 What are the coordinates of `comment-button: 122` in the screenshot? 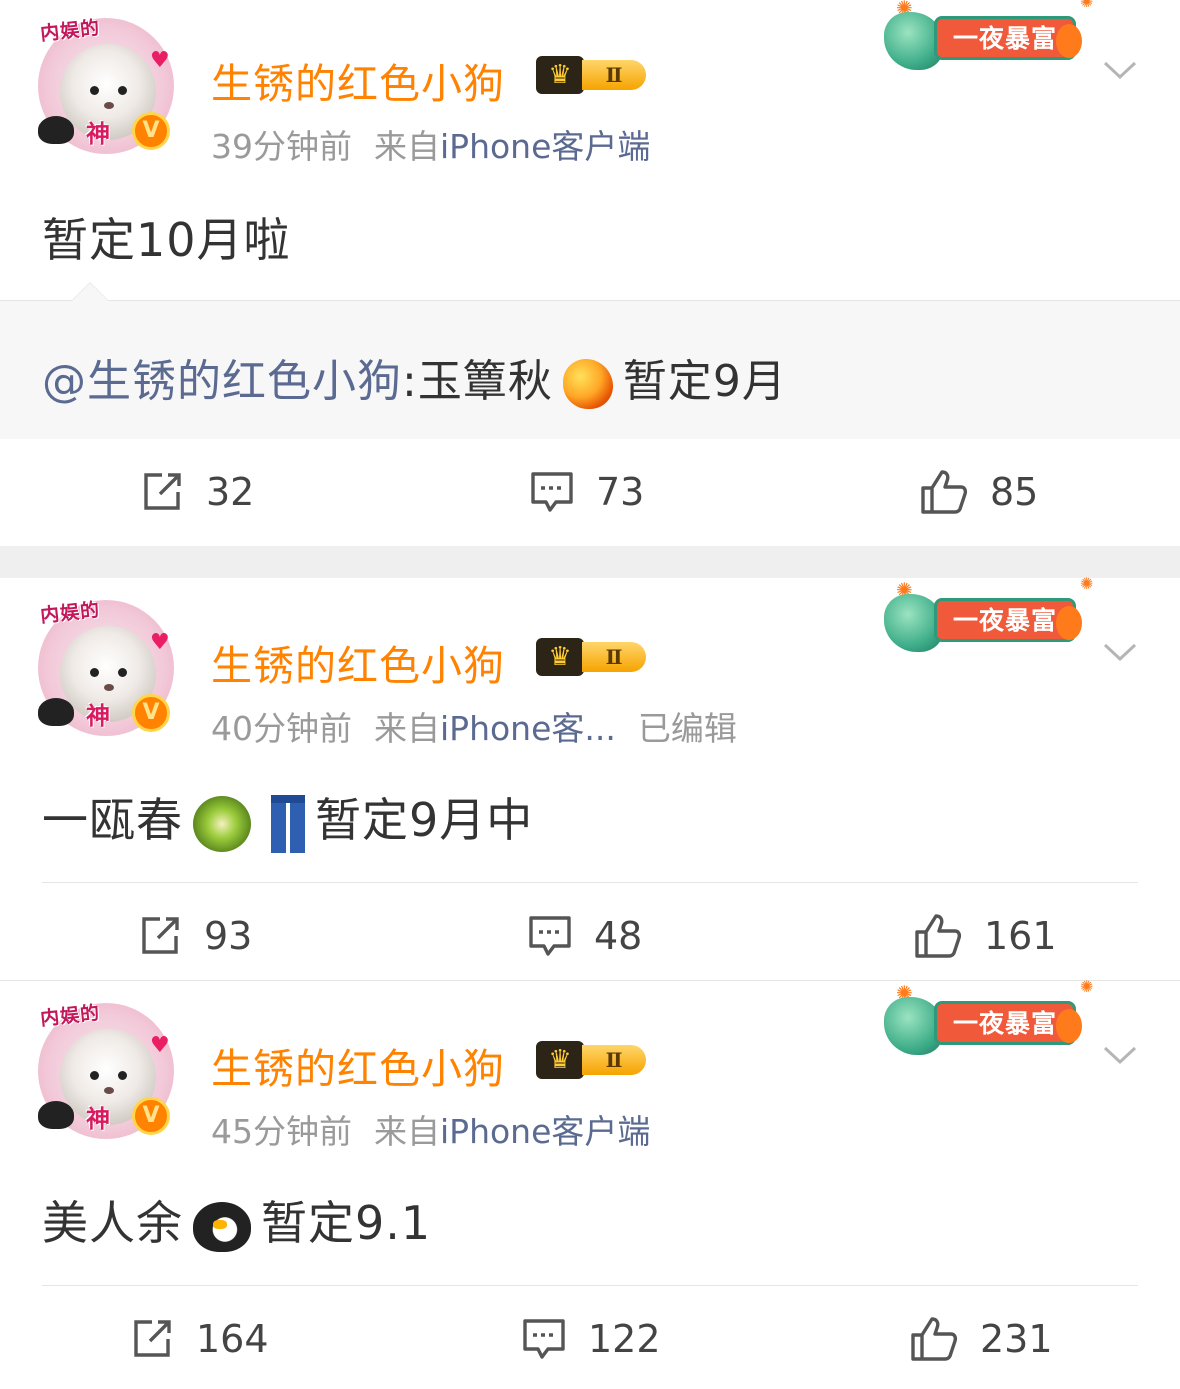 It's located at (591, 1339).